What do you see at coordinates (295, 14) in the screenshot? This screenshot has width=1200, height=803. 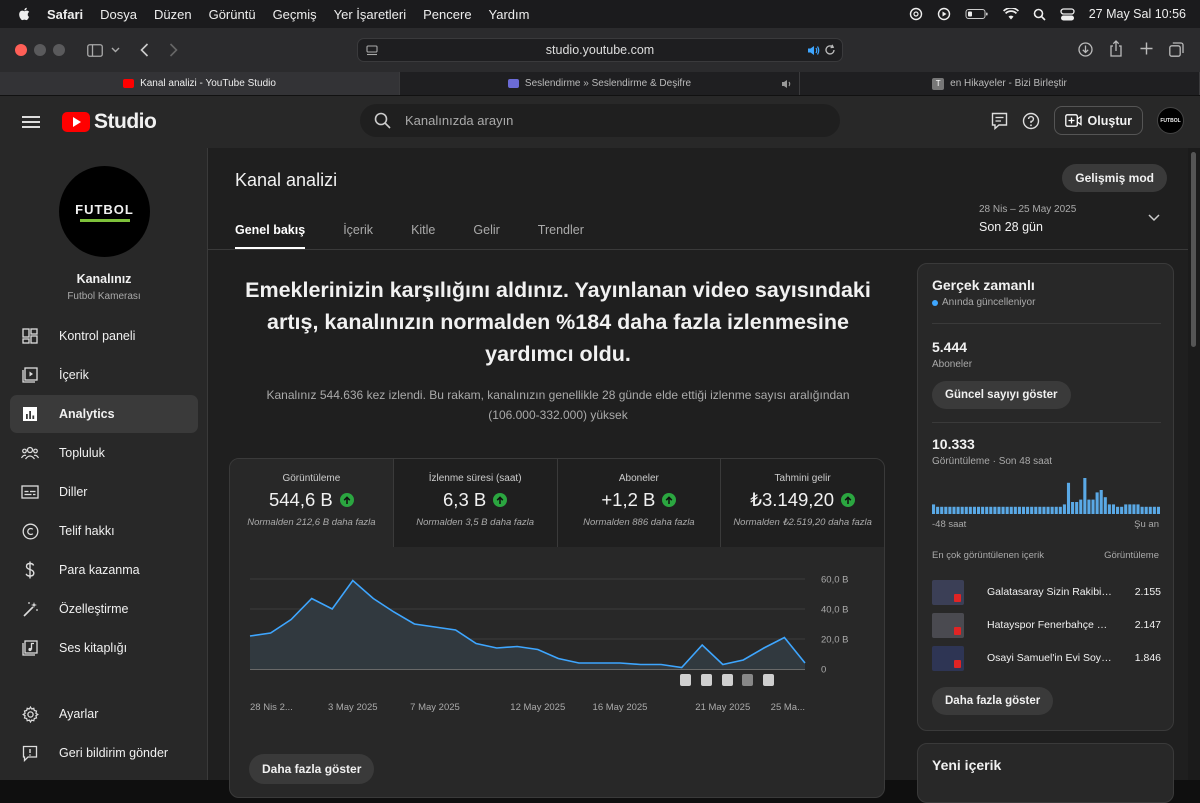 I see `menu-history: Geçmiş` at bounding box center [295, 14].